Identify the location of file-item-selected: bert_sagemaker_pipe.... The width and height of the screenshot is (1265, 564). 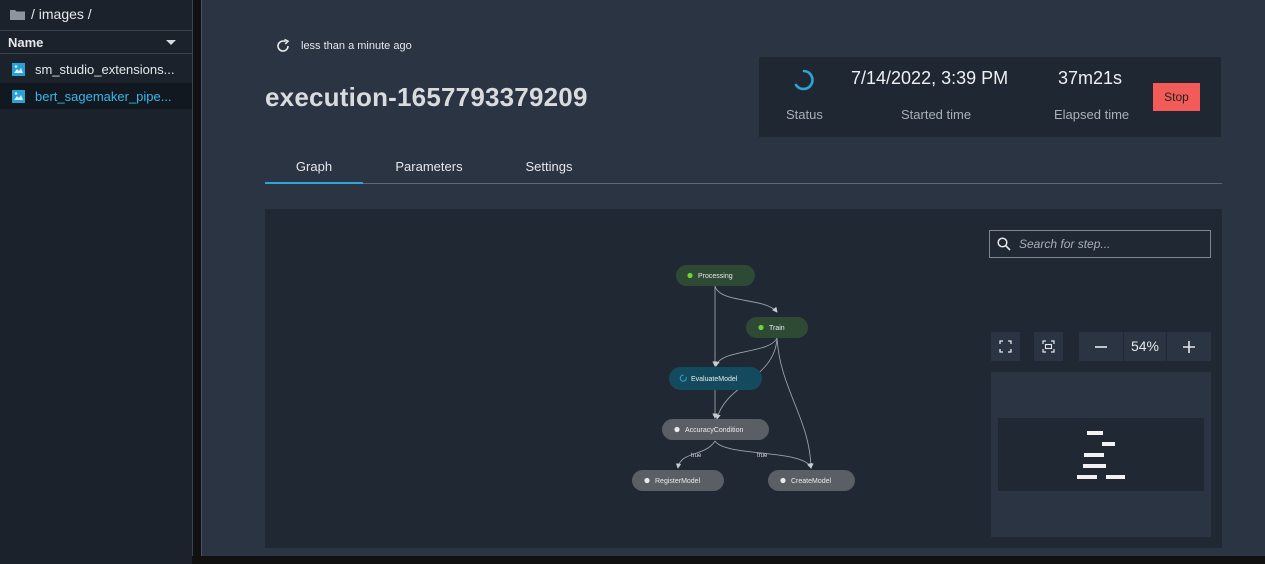
(96, 96).